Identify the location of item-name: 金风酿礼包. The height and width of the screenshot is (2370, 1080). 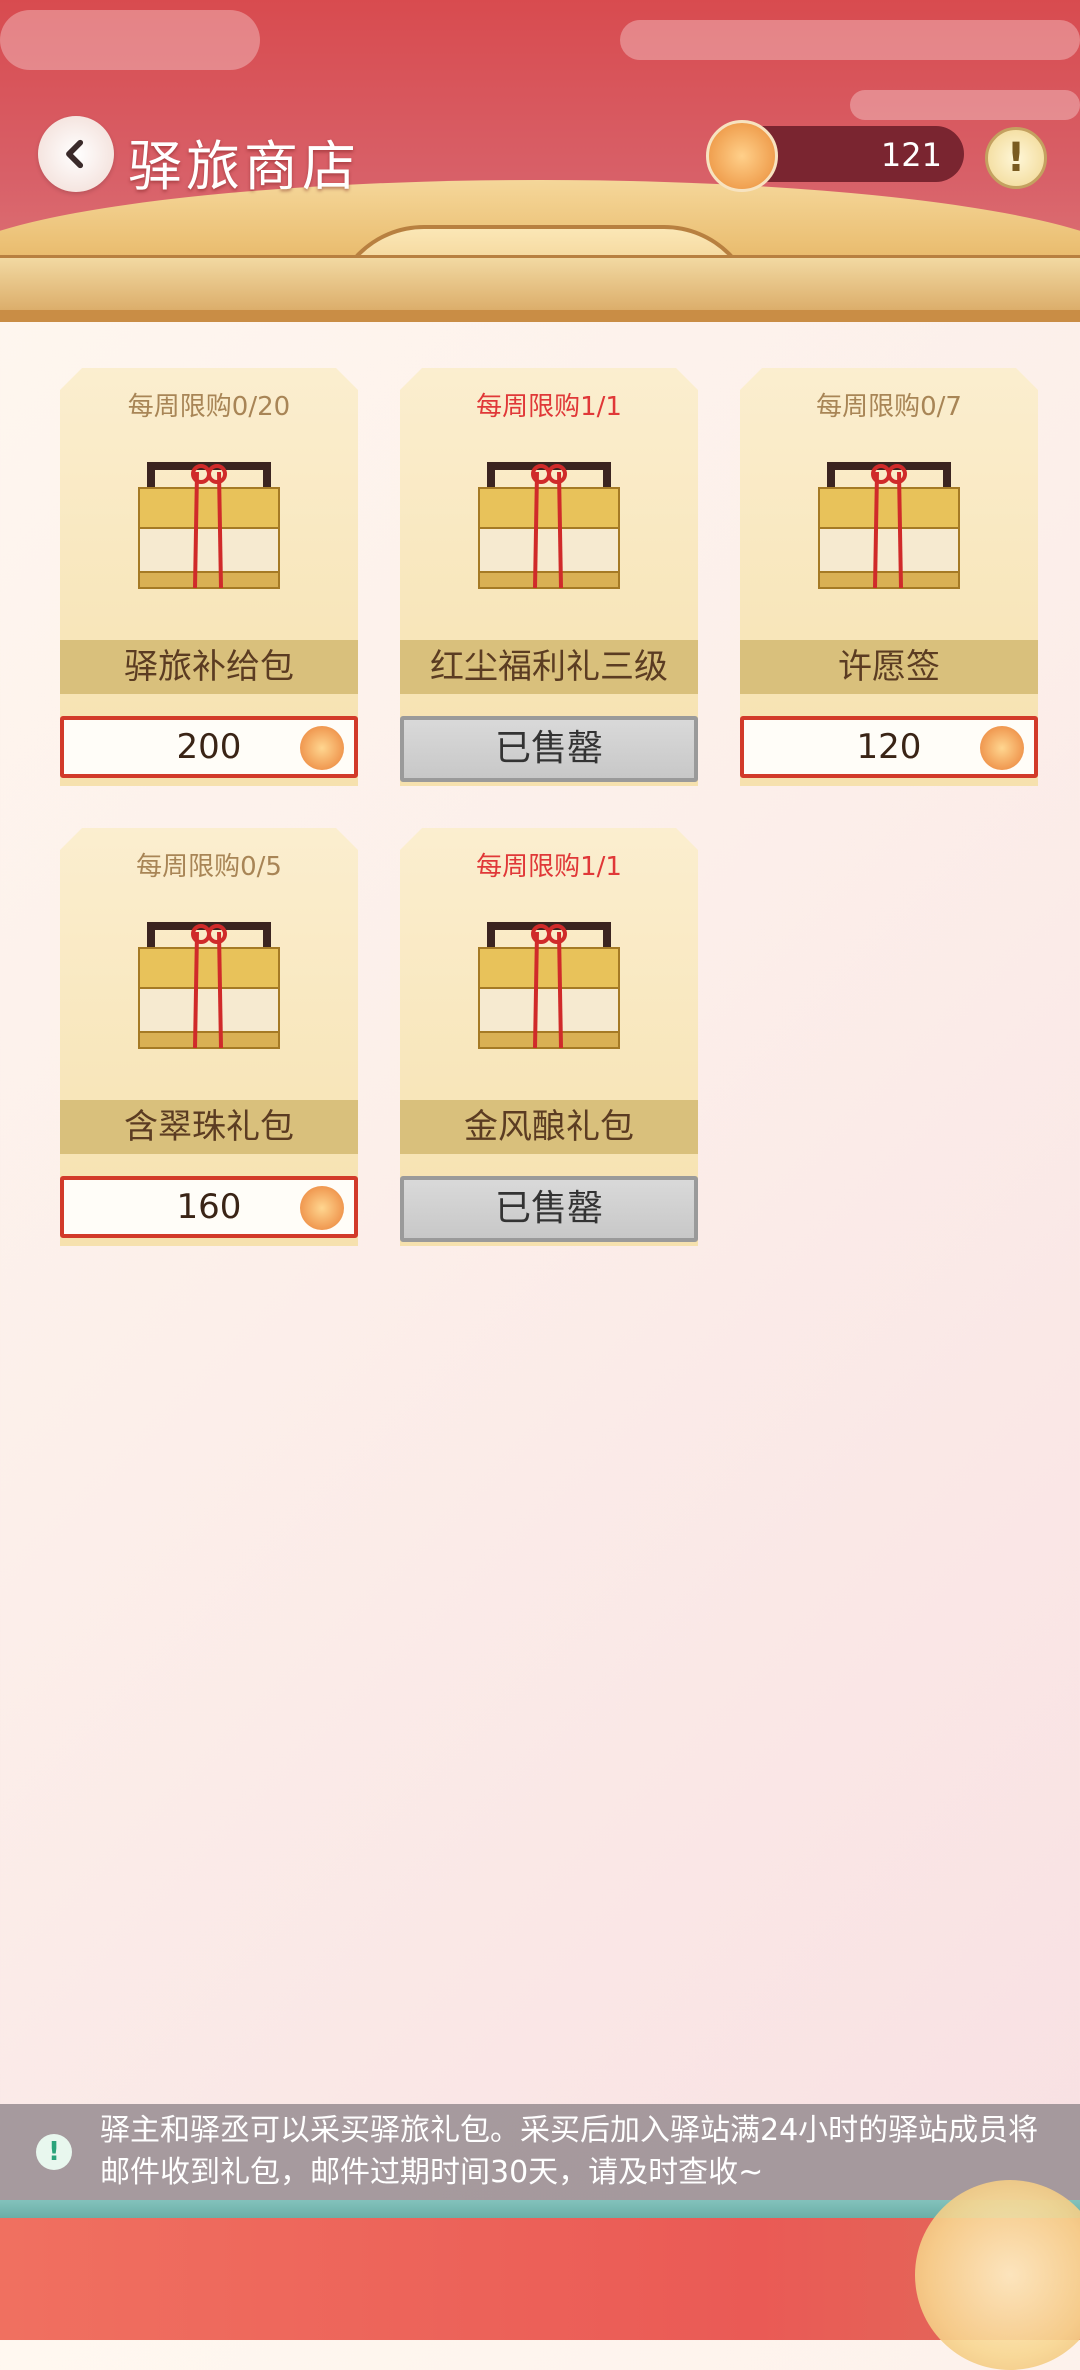
(549, 1127).